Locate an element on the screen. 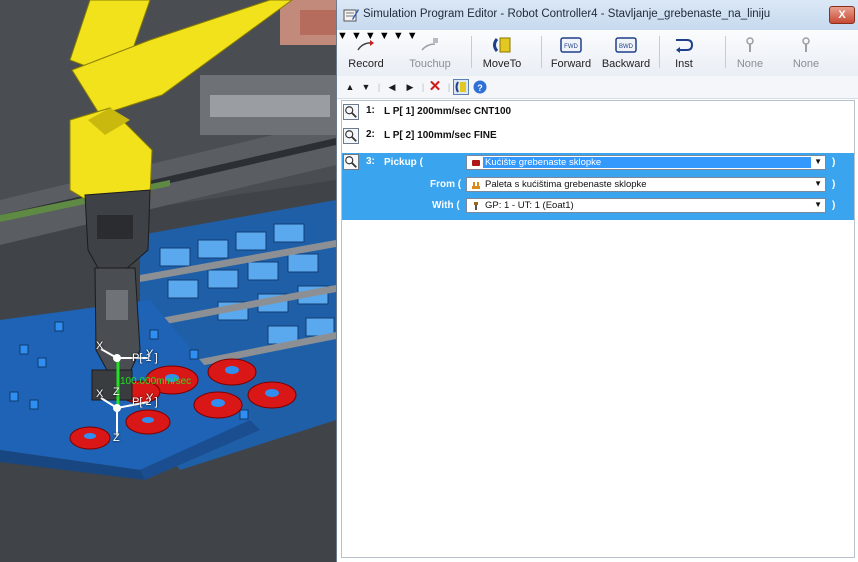 This screenshot has height=562, width=858. forward-button: FWD Forward is located at coordinates (571, 53).